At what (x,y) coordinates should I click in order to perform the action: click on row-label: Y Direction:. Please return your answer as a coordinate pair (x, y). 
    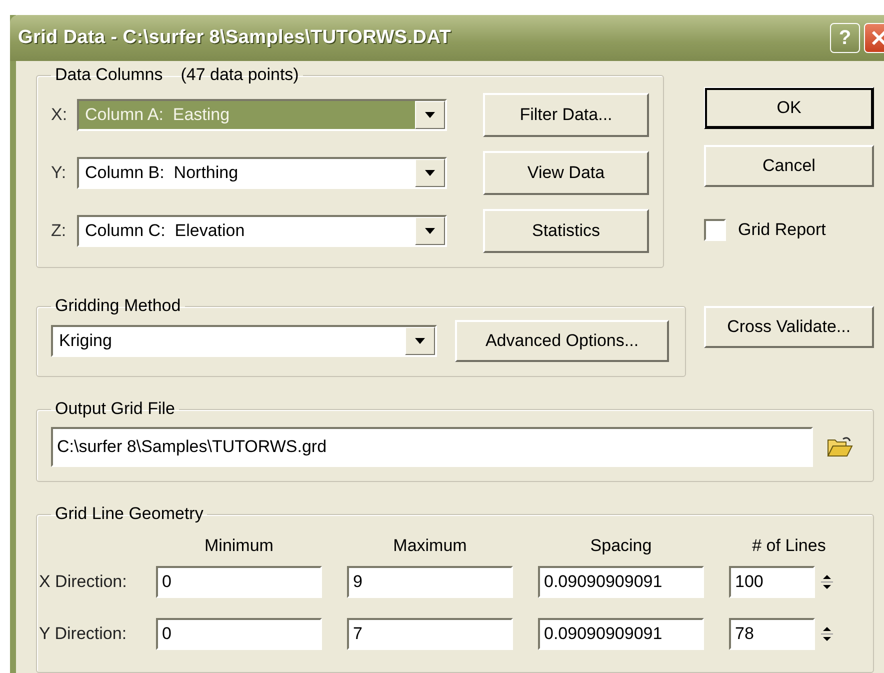
    Looking at the image, I should click on (83, 634).